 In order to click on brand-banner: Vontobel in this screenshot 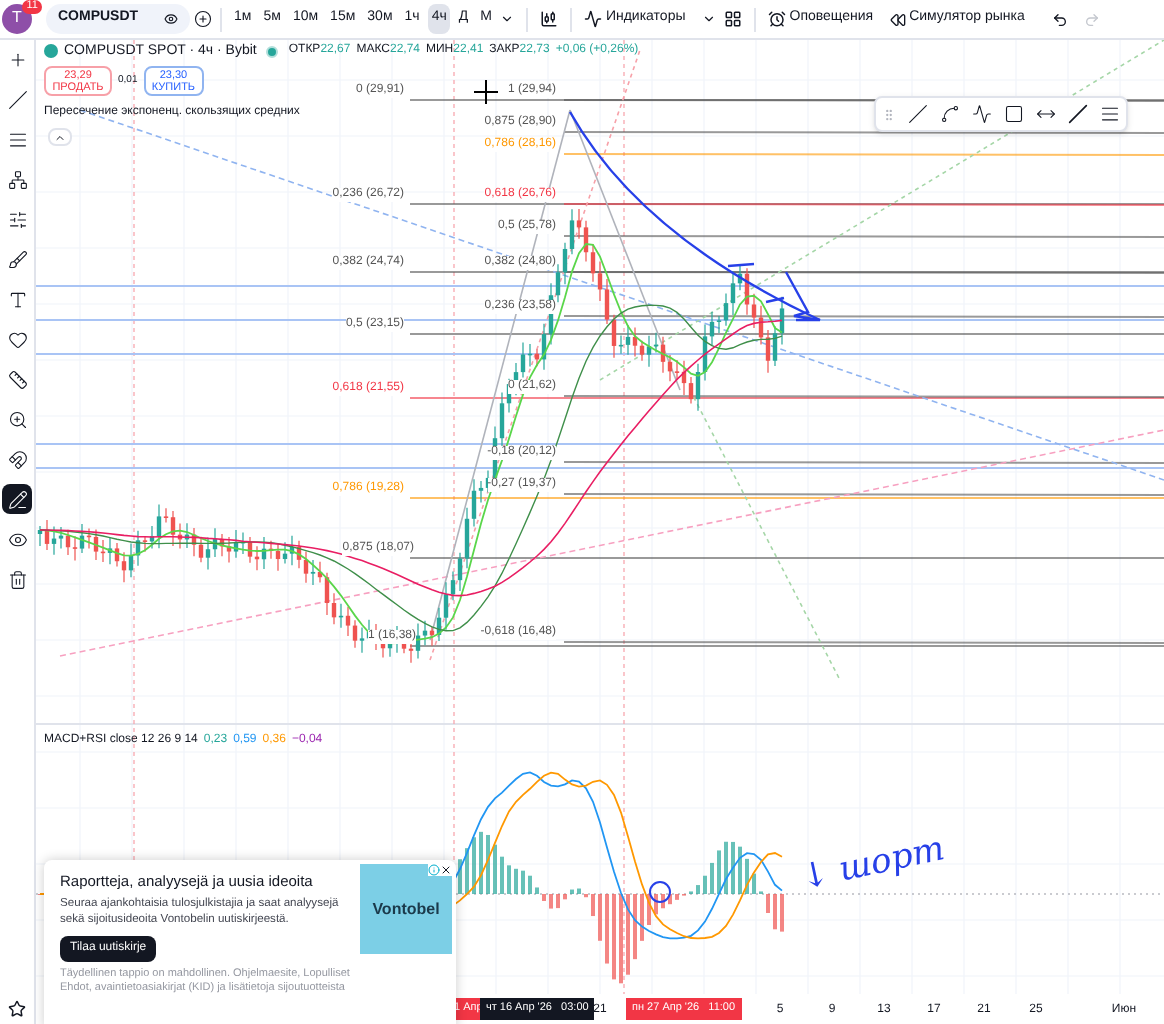, I will do `click(406, 909)`.